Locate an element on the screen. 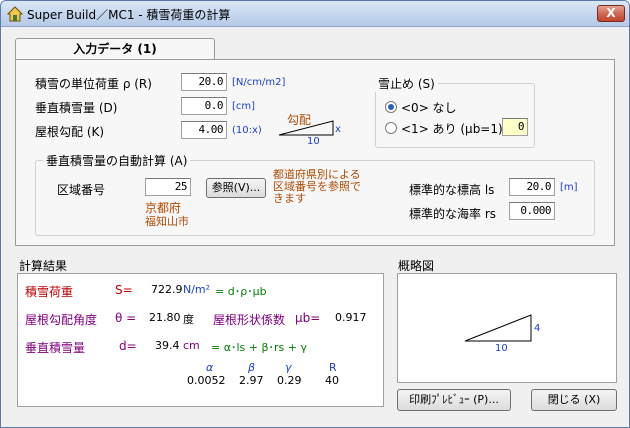 Image resolution: width=630 pixels, height=428 pixels. load-label: 積雪荷重 is located at coordinates (49, 292).